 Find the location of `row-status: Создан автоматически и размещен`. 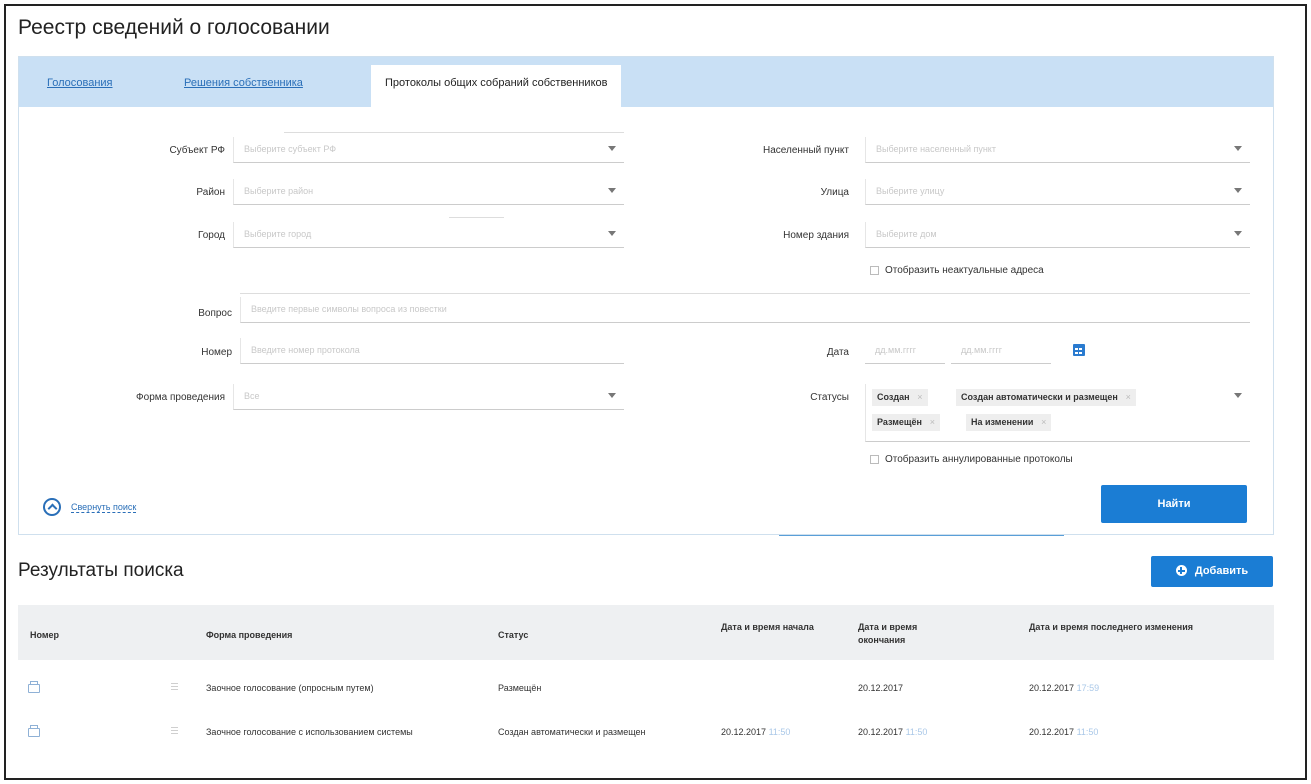

row-status: Создан автоматически и размещен is located at coordinates (572, 732).